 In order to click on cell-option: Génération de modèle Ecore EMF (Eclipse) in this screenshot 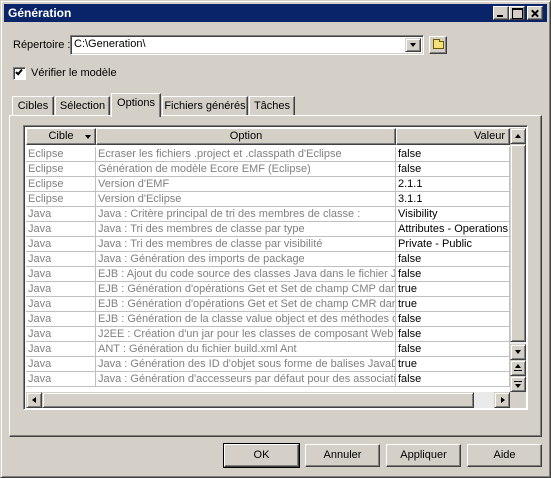, I will do `click(246, 169)`.